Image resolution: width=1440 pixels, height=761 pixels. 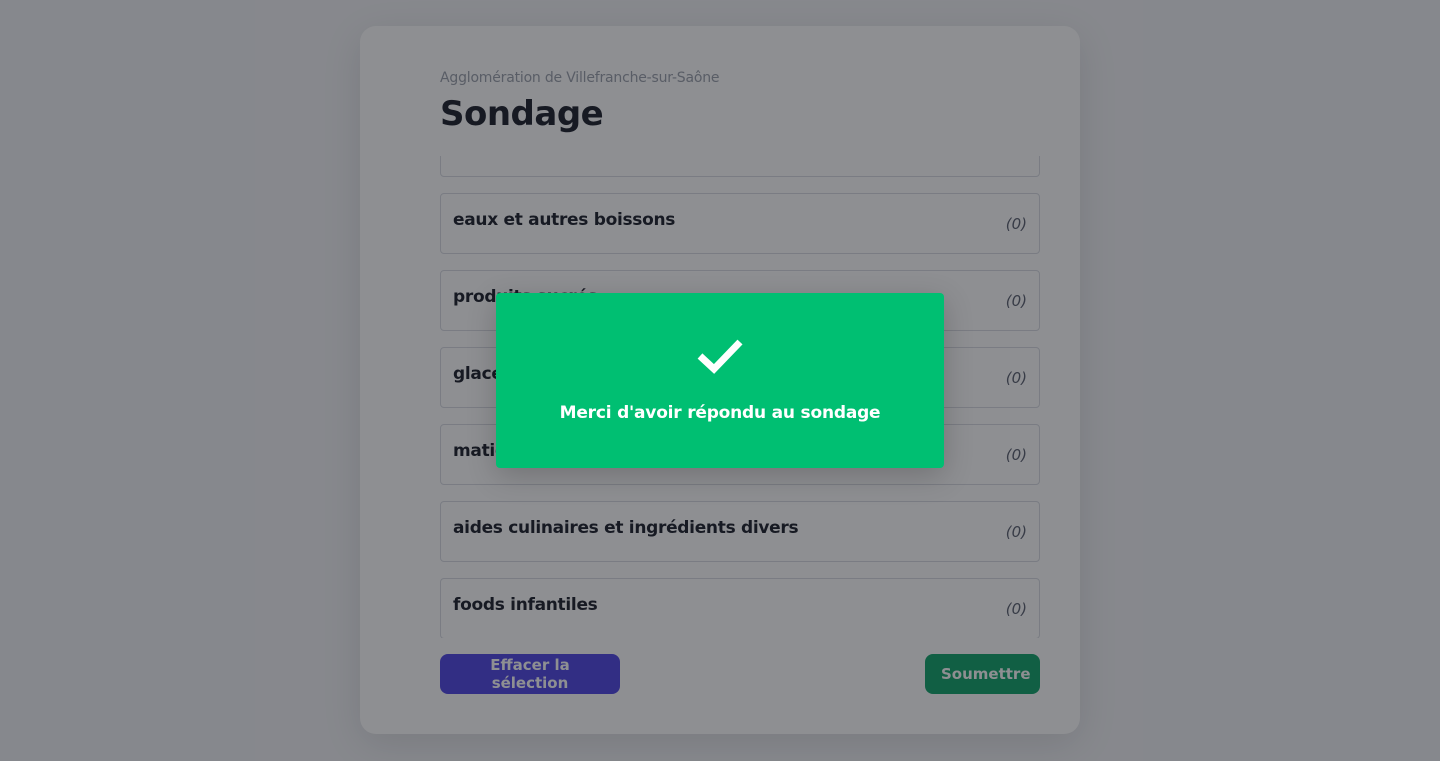 I want to click on success-message: Merci d'avoir répondu au sondage, so click(x=720, y=413).